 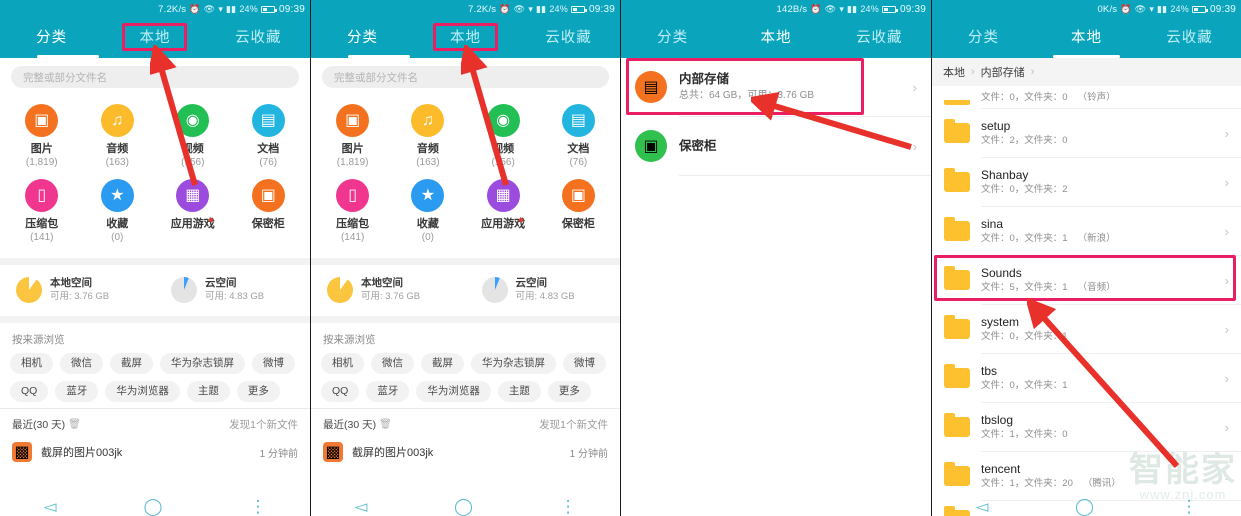 What do you see at coordinates (1086, 476) in the screenshot?
I see `file-row-tencent: tencent 文件：1，文件夹：20 （腾讯） ›` at bounding box center [1086, 476].